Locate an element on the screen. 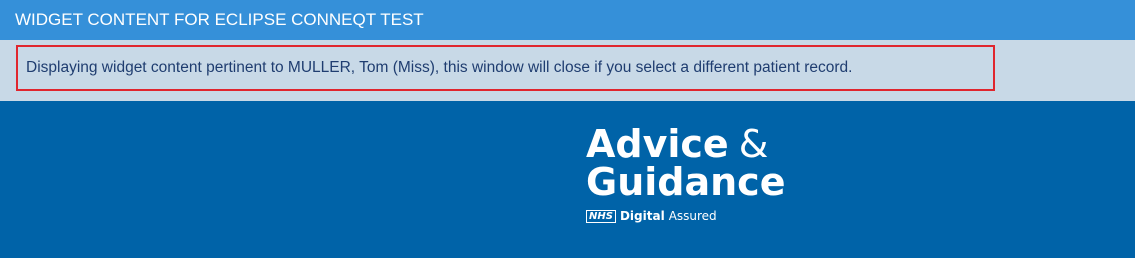 This screenshot has height=258, width=1135. logo-line-2: Guidance is located at coordinates (685, 182).